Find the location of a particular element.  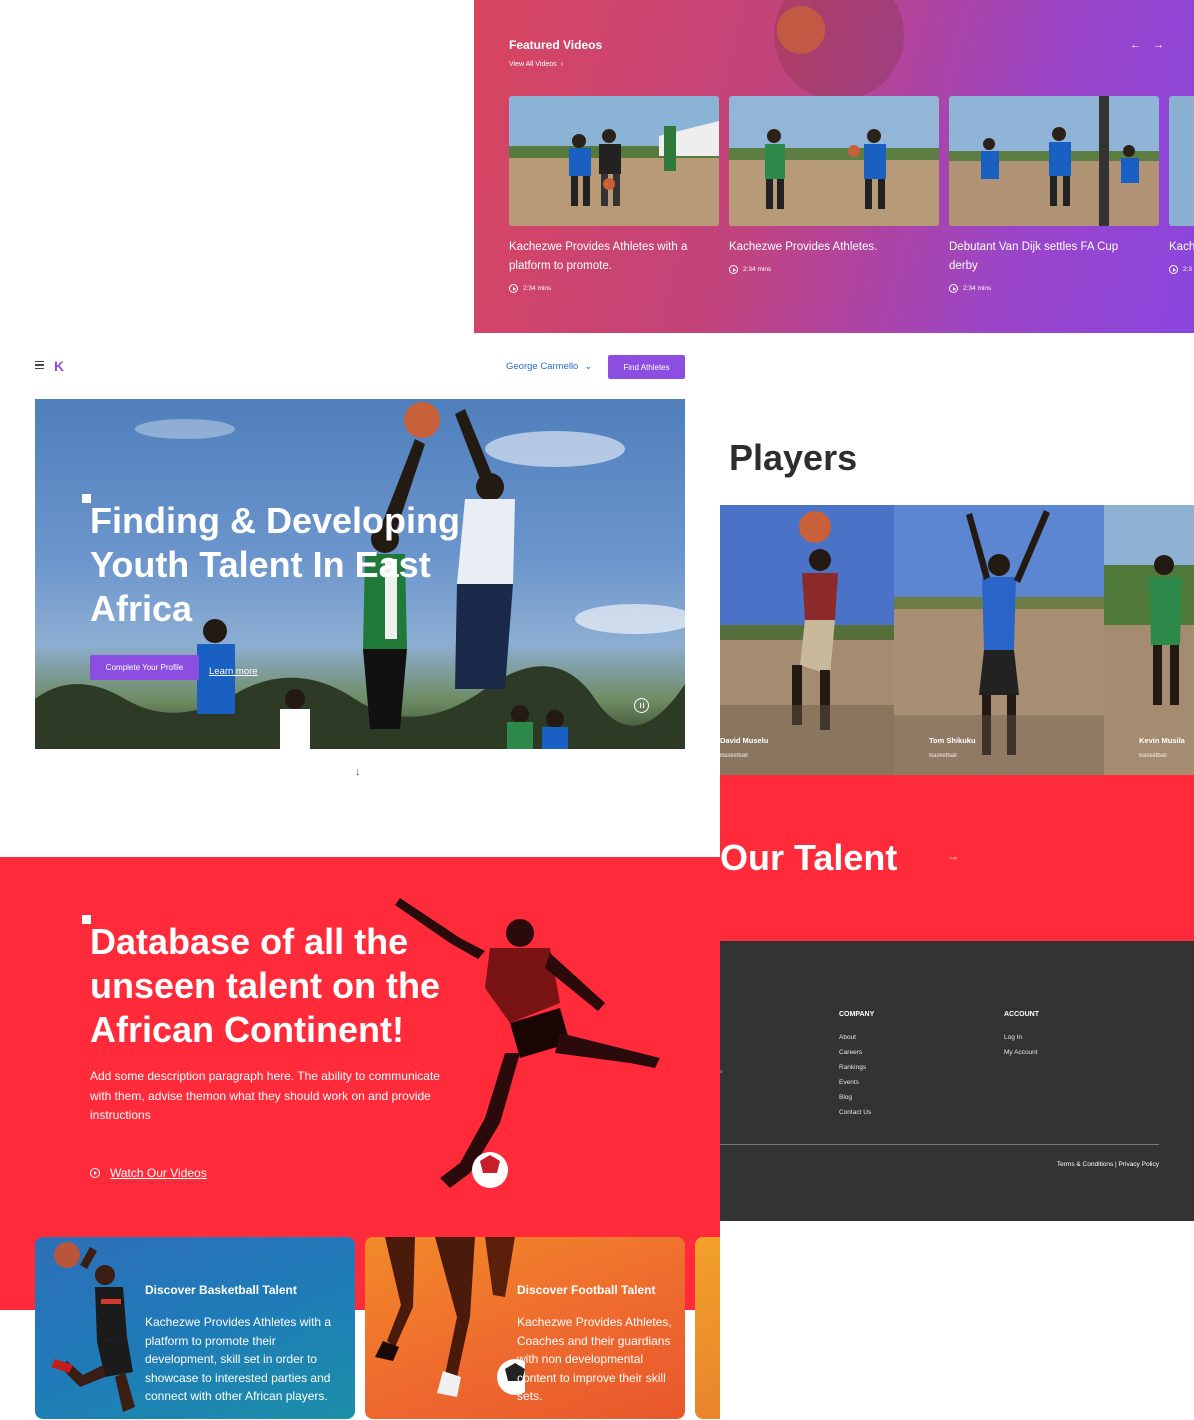

player-name: Tom Shikuku is located at coordinates (952, 740).